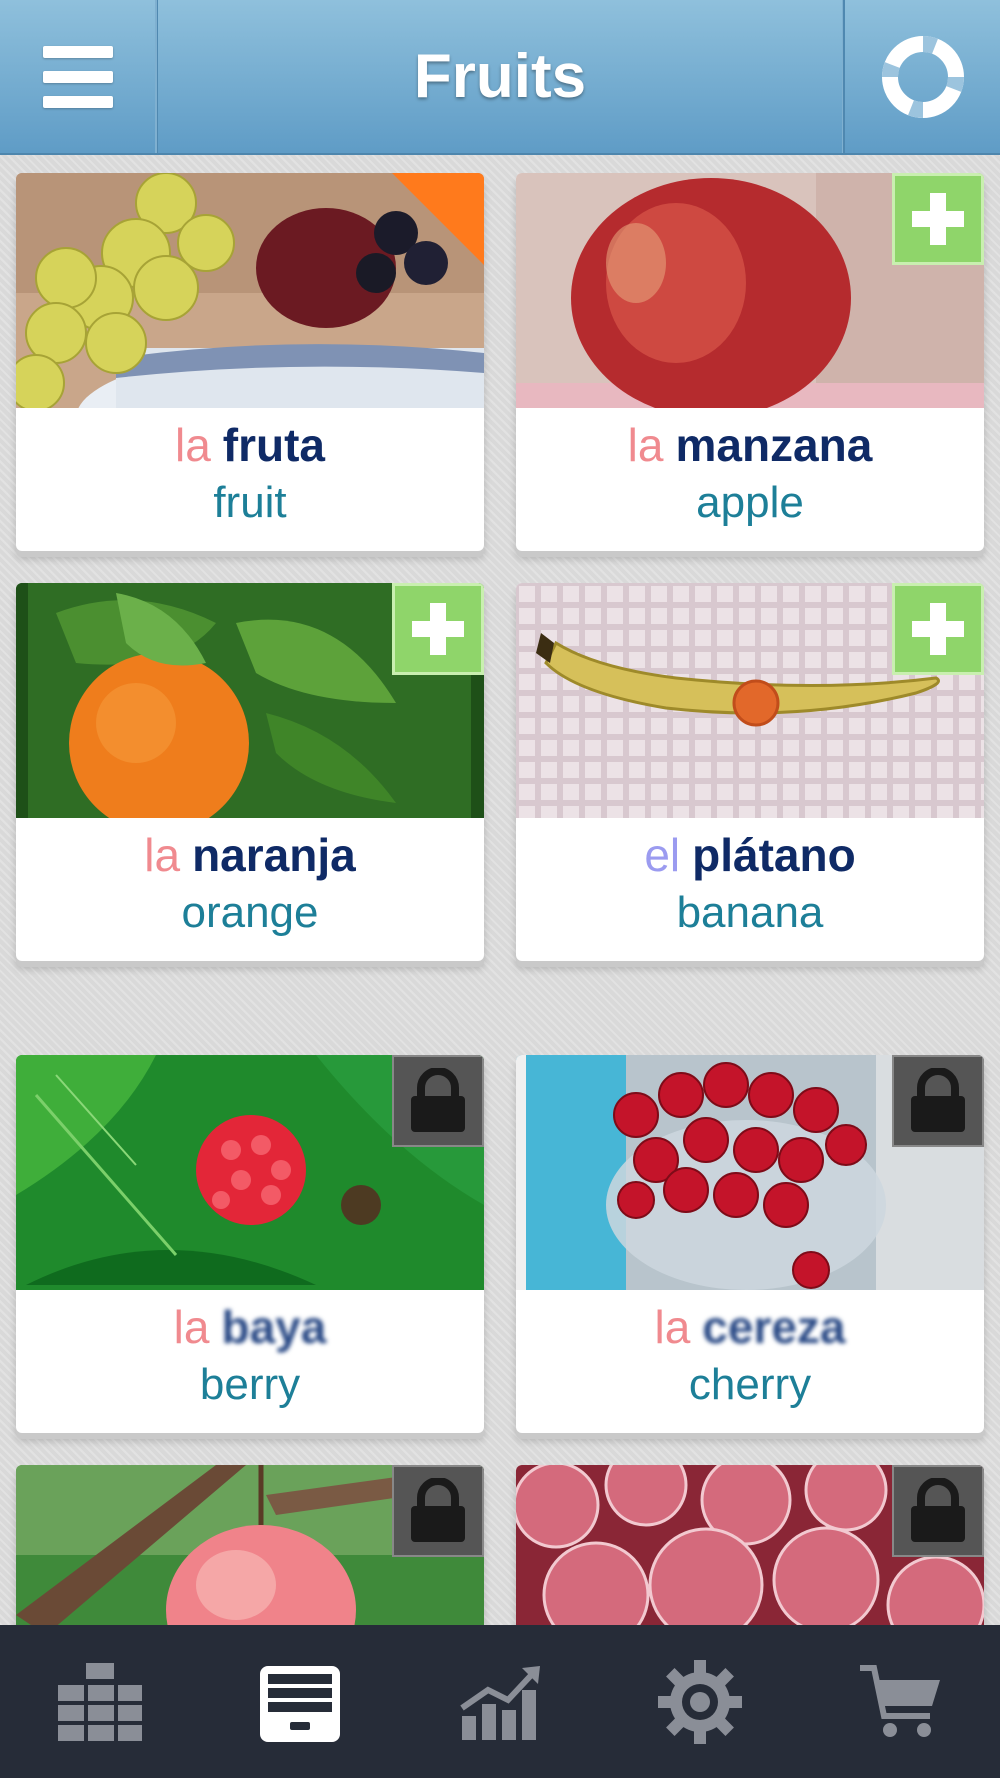 The image size is (1000, 1778). I want to click on translation-label: apple, so click(750, 502).